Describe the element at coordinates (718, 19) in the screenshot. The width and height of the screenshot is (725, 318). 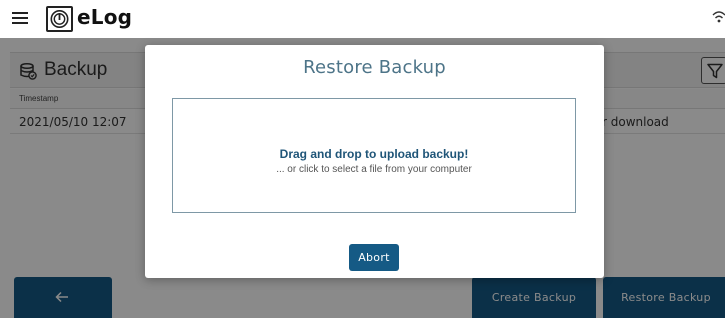
I see `wifi-icon` at that location.